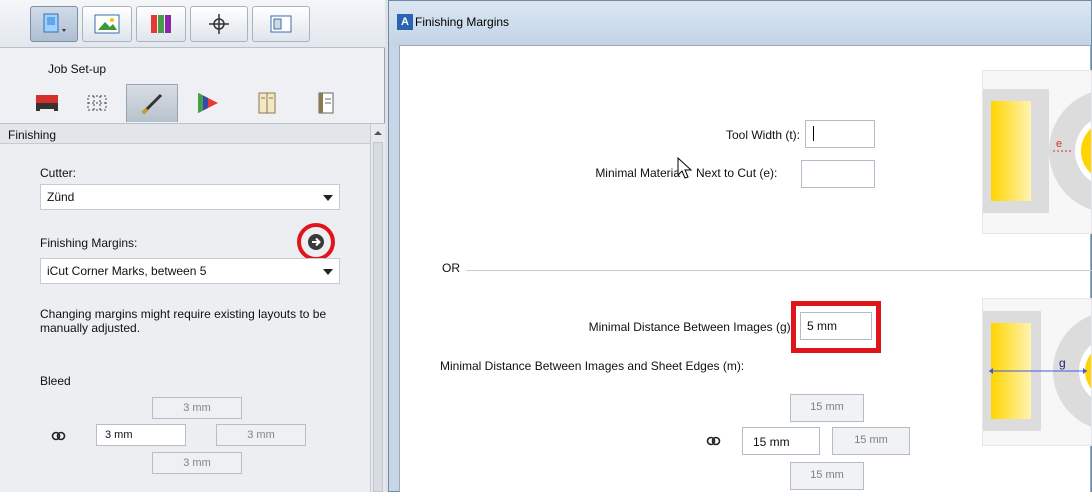 The width and height of the screenshot is (1092, 492). Describe the element at coordinates (836, 327) in the screenshot. I see `highlight-rectangle` at that location.